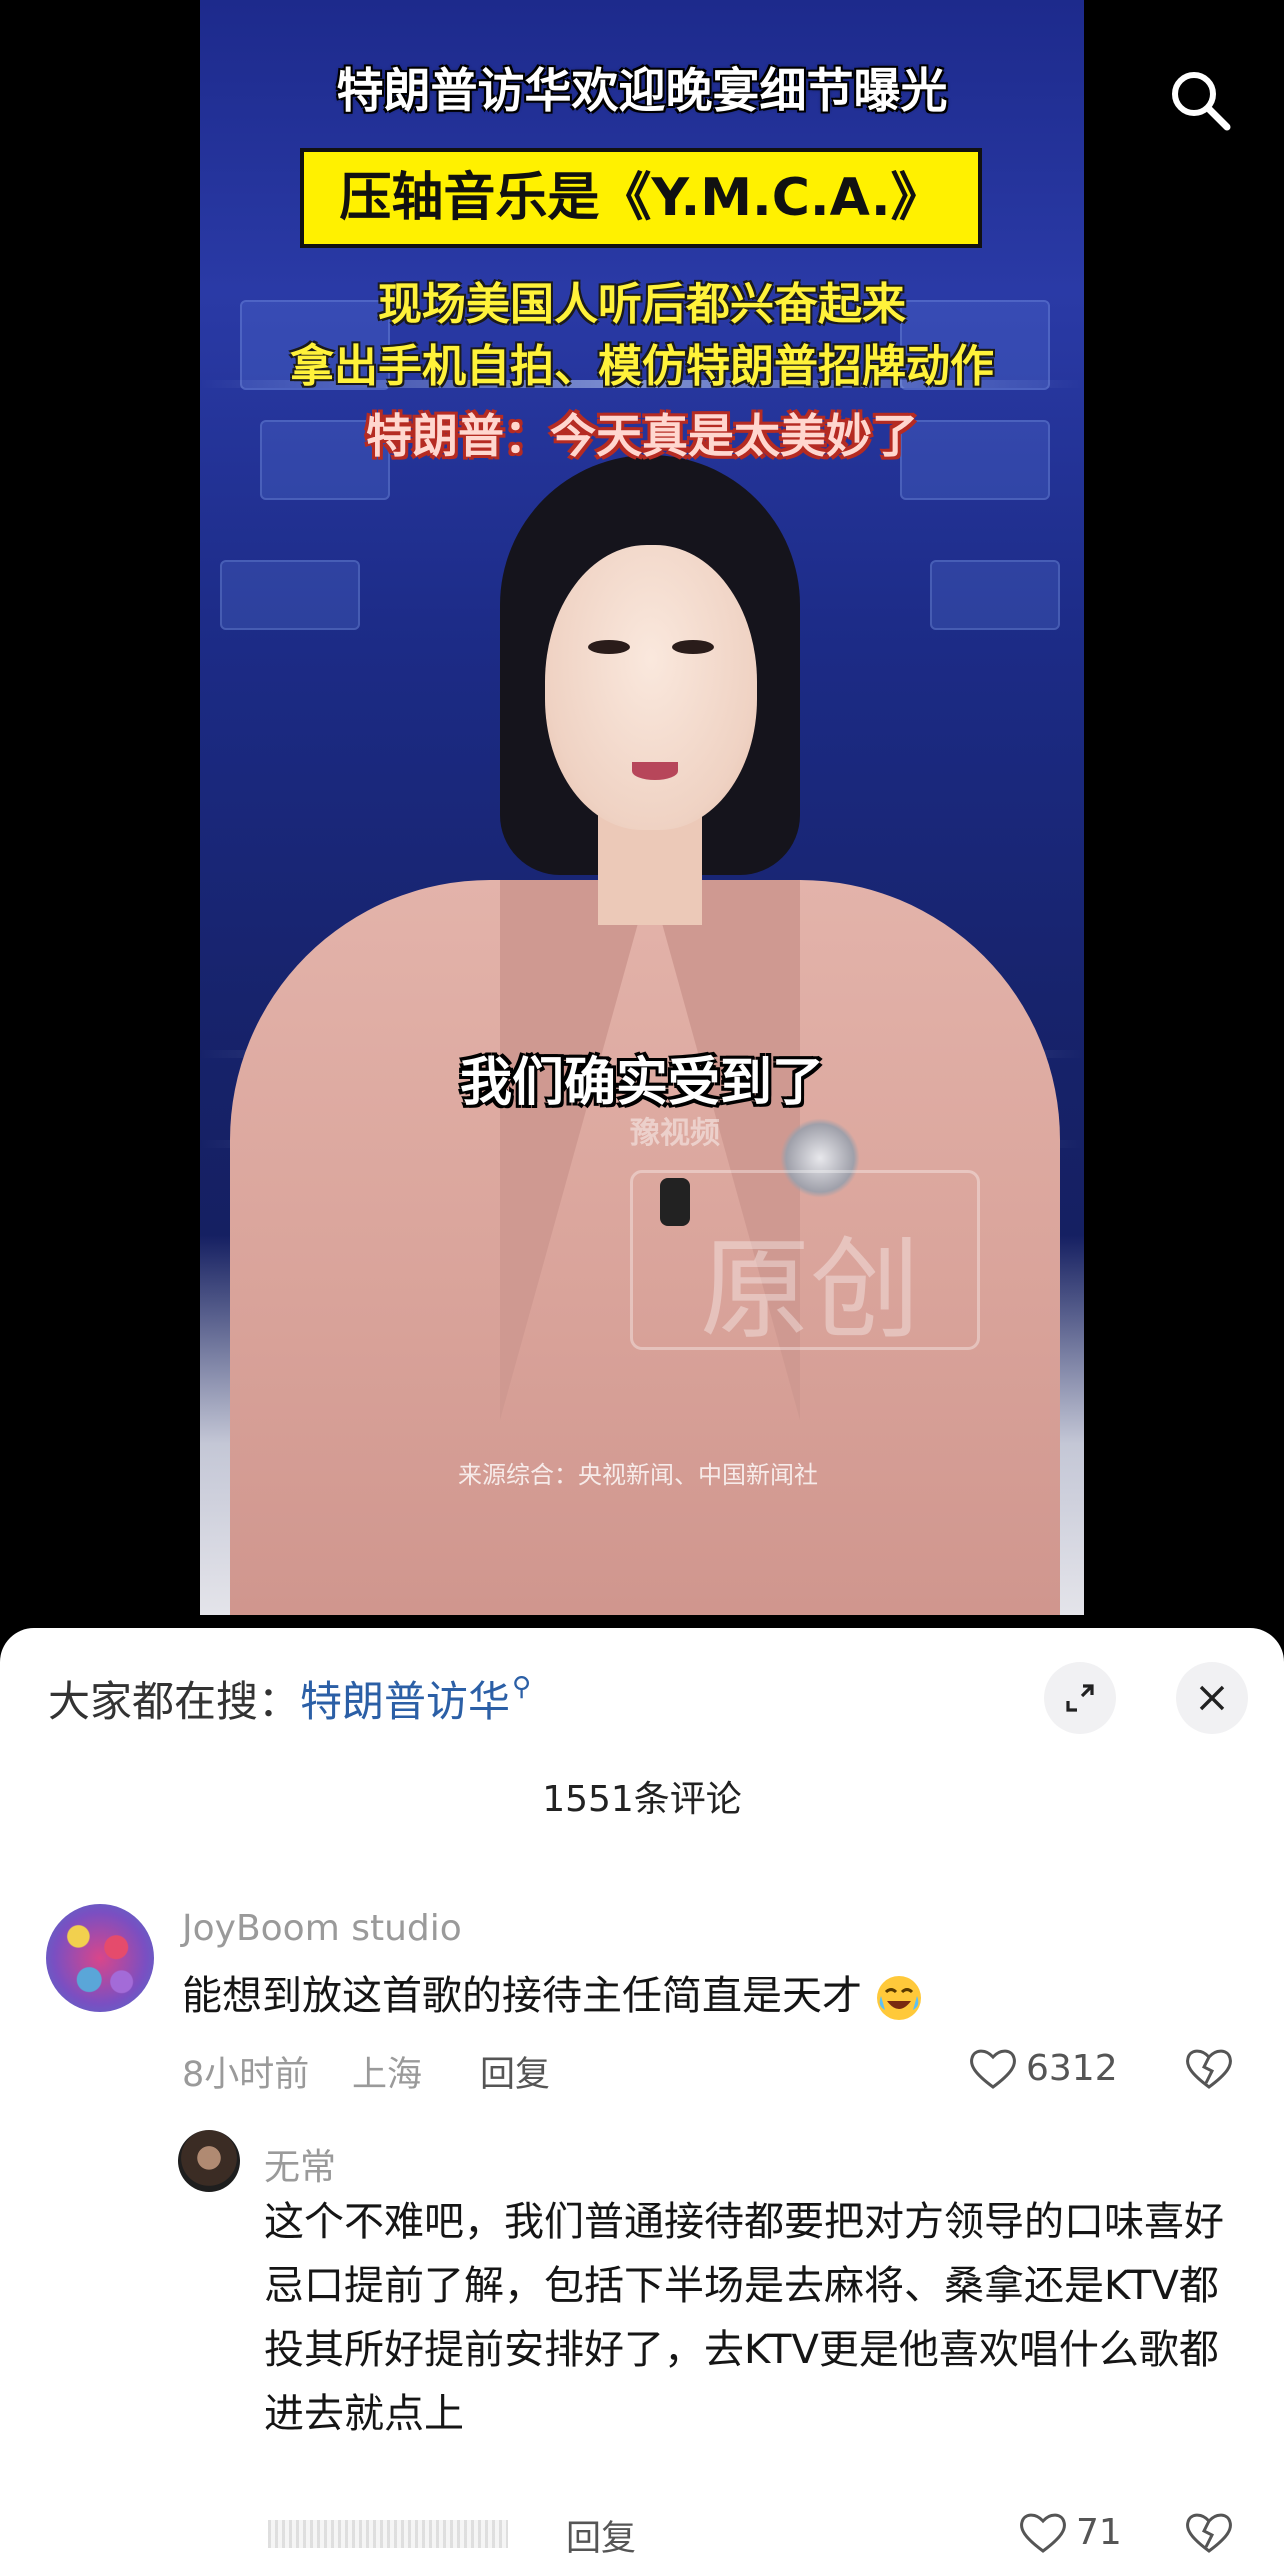  I want to click on comment-time: 8小时前, so click(246, 2075).